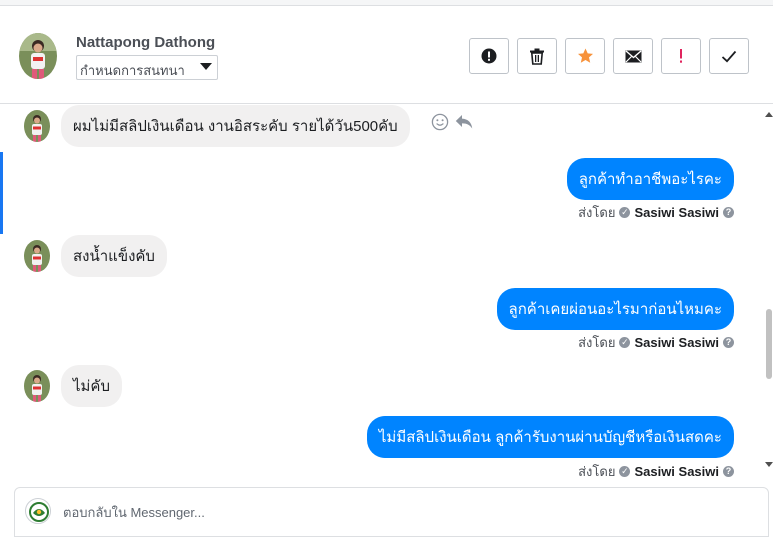  I want to click on checkmark-icon, so click(729, 56).